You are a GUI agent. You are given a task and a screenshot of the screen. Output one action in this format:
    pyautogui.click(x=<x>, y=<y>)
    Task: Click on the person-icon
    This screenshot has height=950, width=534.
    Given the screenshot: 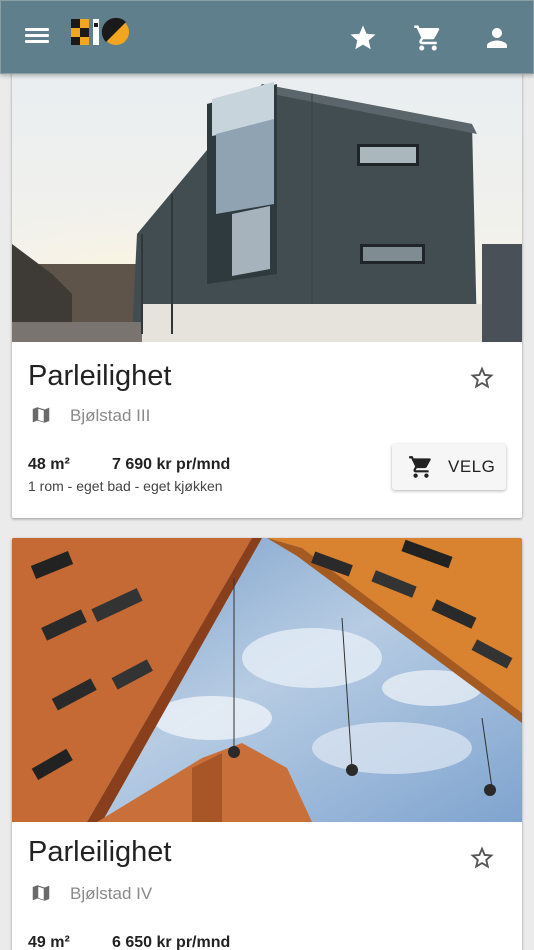 What is the action you would take?
    pyautogui.click(x=497, y=38)
    